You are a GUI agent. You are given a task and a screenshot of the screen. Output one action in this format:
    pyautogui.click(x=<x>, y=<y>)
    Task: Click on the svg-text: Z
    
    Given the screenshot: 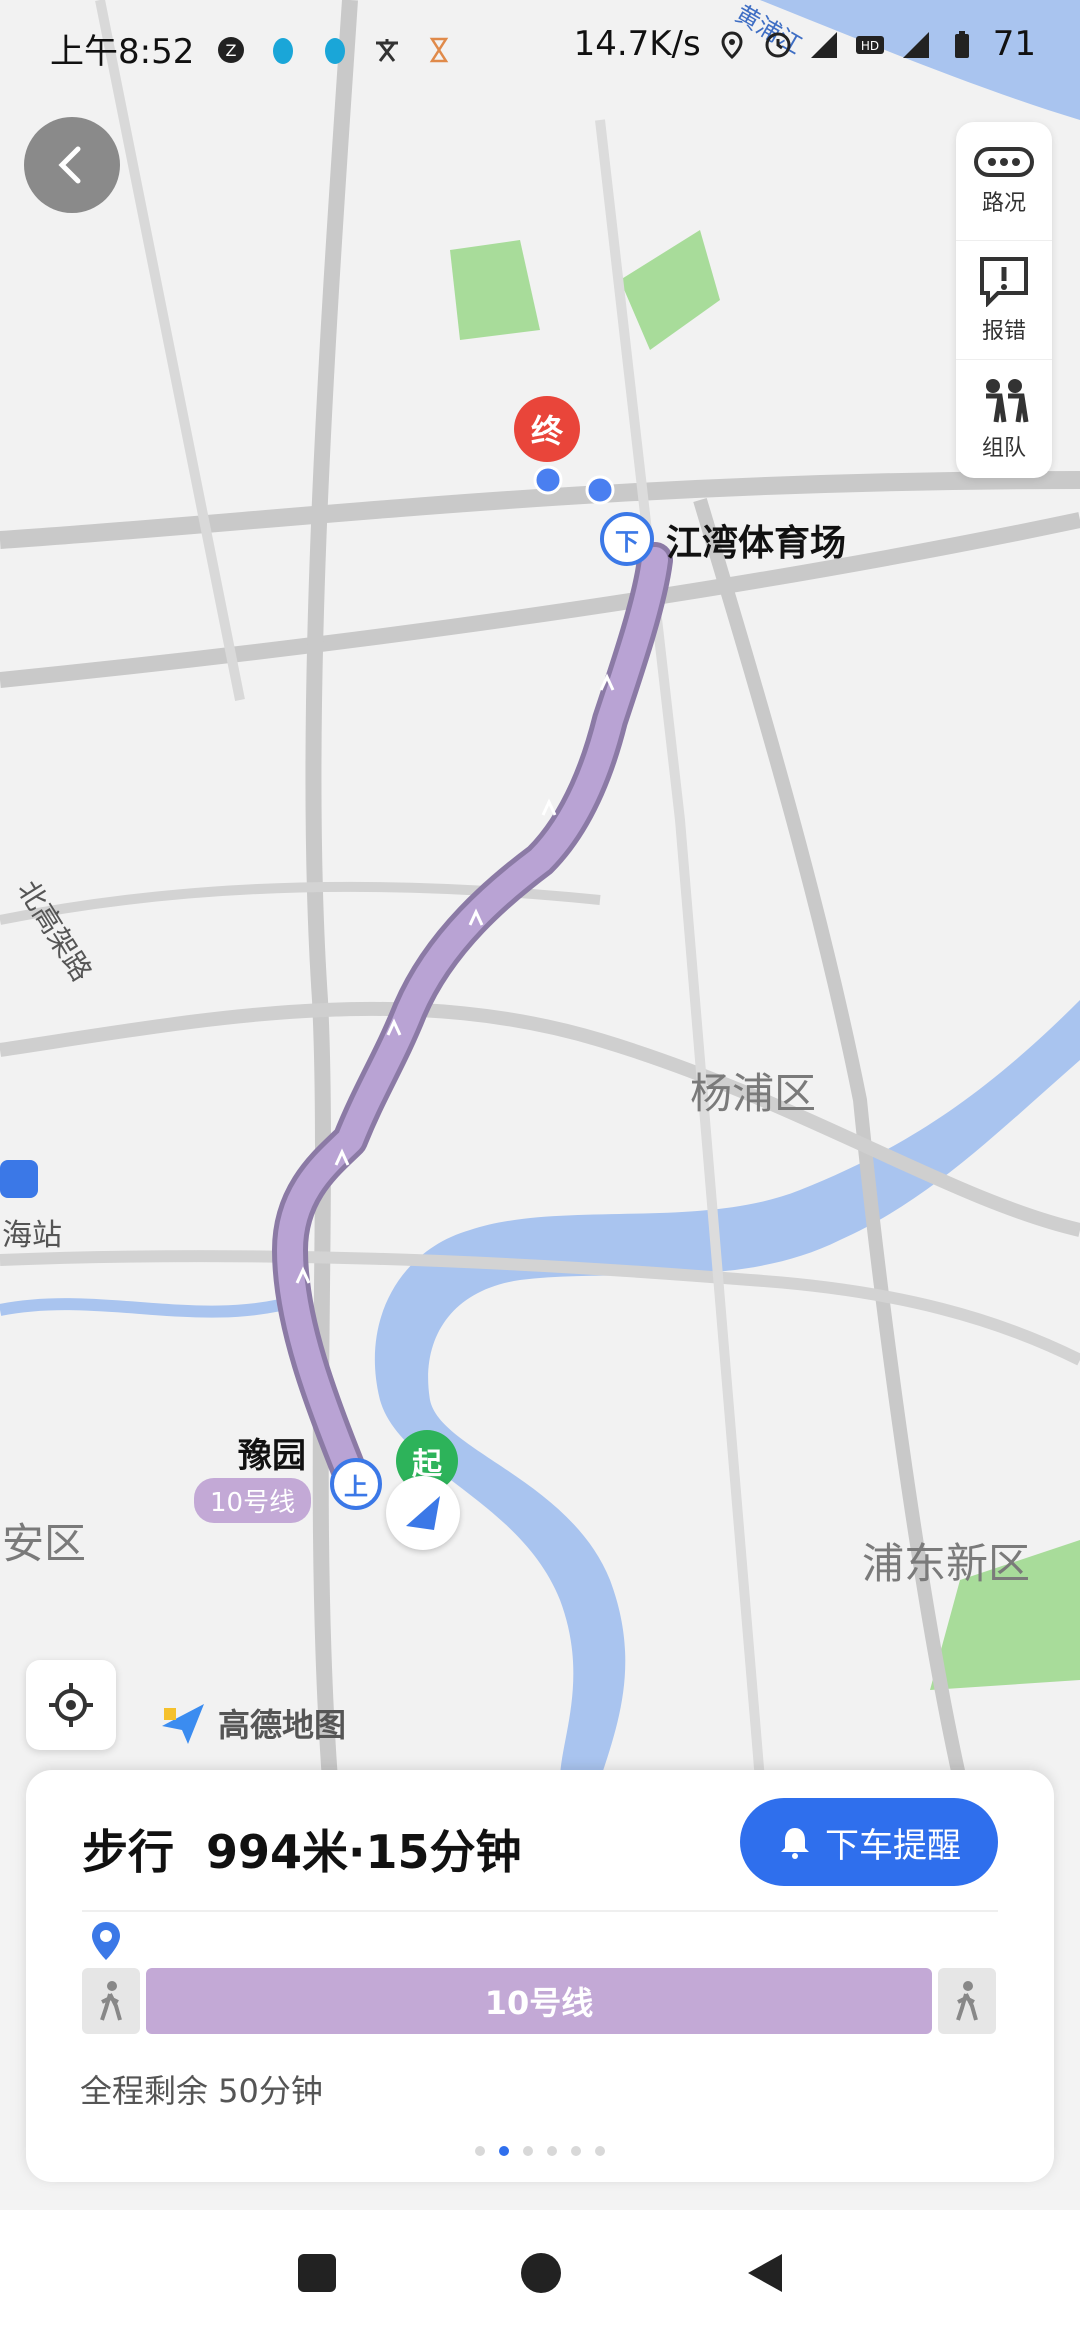 What is the action you would take?
    pyautogui.click(x=231, y=50)
    